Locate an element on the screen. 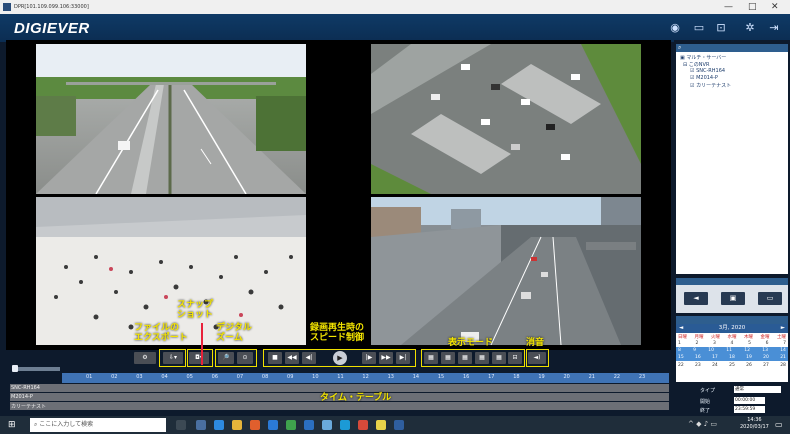  tree-item-camera-1: ☑ SNC-RH164 is located at coordinates (707, 71).